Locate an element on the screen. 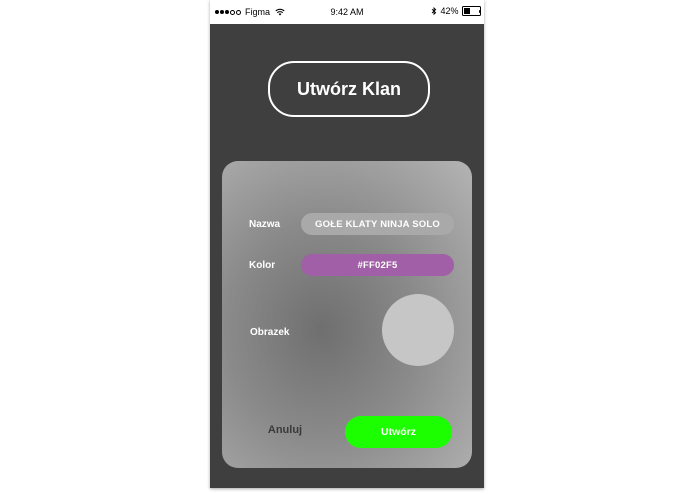  battery-icon is located at coordinates (471, 11).